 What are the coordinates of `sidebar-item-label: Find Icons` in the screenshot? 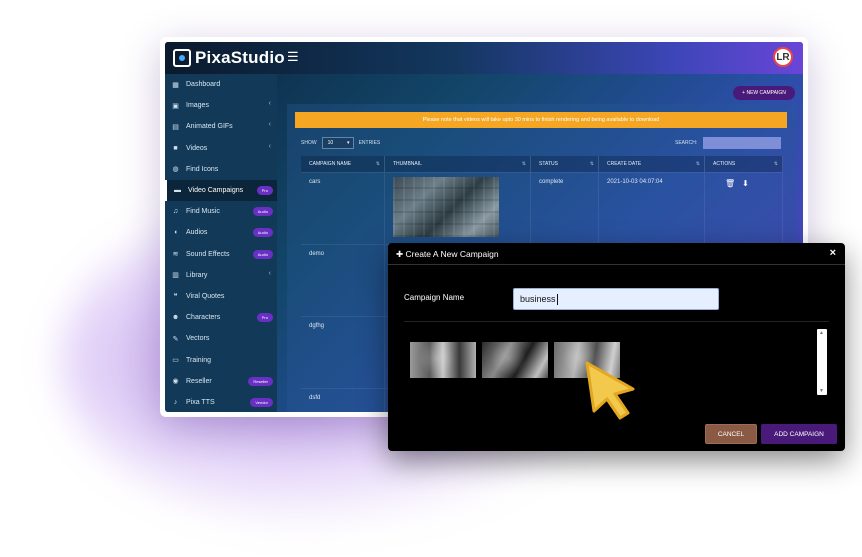 It's located at (202, 169).